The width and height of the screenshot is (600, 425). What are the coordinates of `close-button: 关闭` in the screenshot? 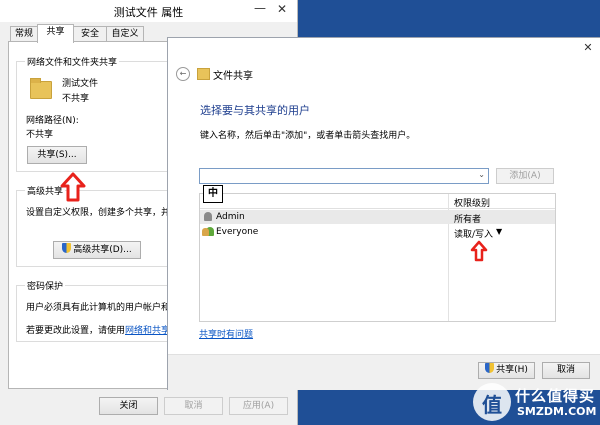 It's located at (128, 406).